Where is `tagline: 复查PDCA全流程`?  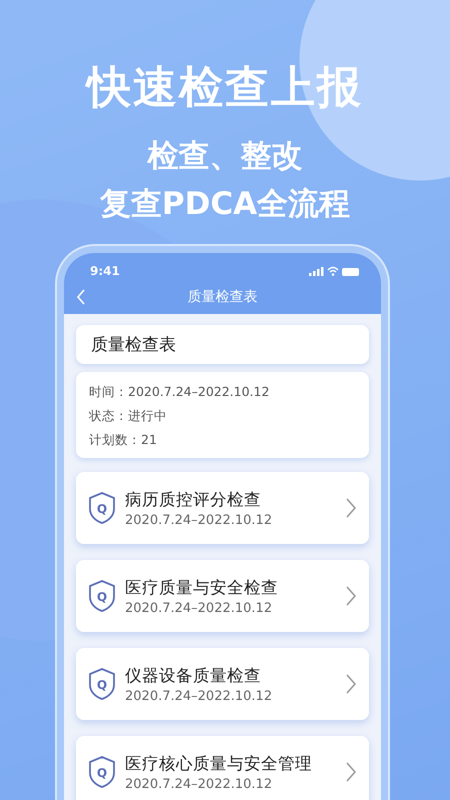 tagline: 复查PDCA全流程 is located at coordinates (225, 204).